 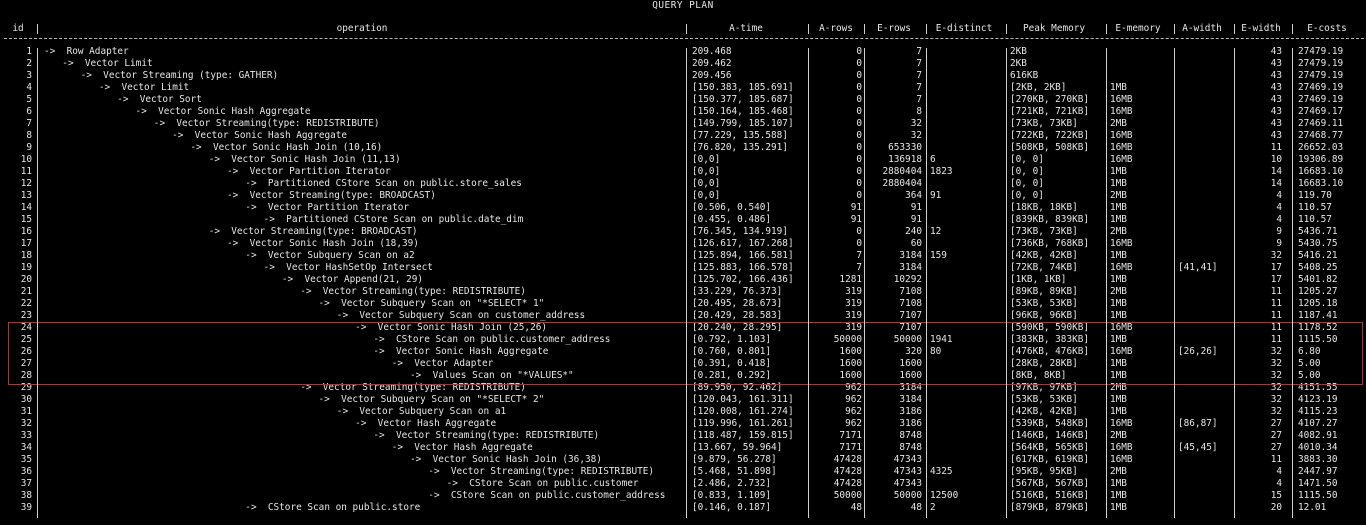 I want to click on cell-a-time: [120.043, 161.311], so click(x=743, y=399).